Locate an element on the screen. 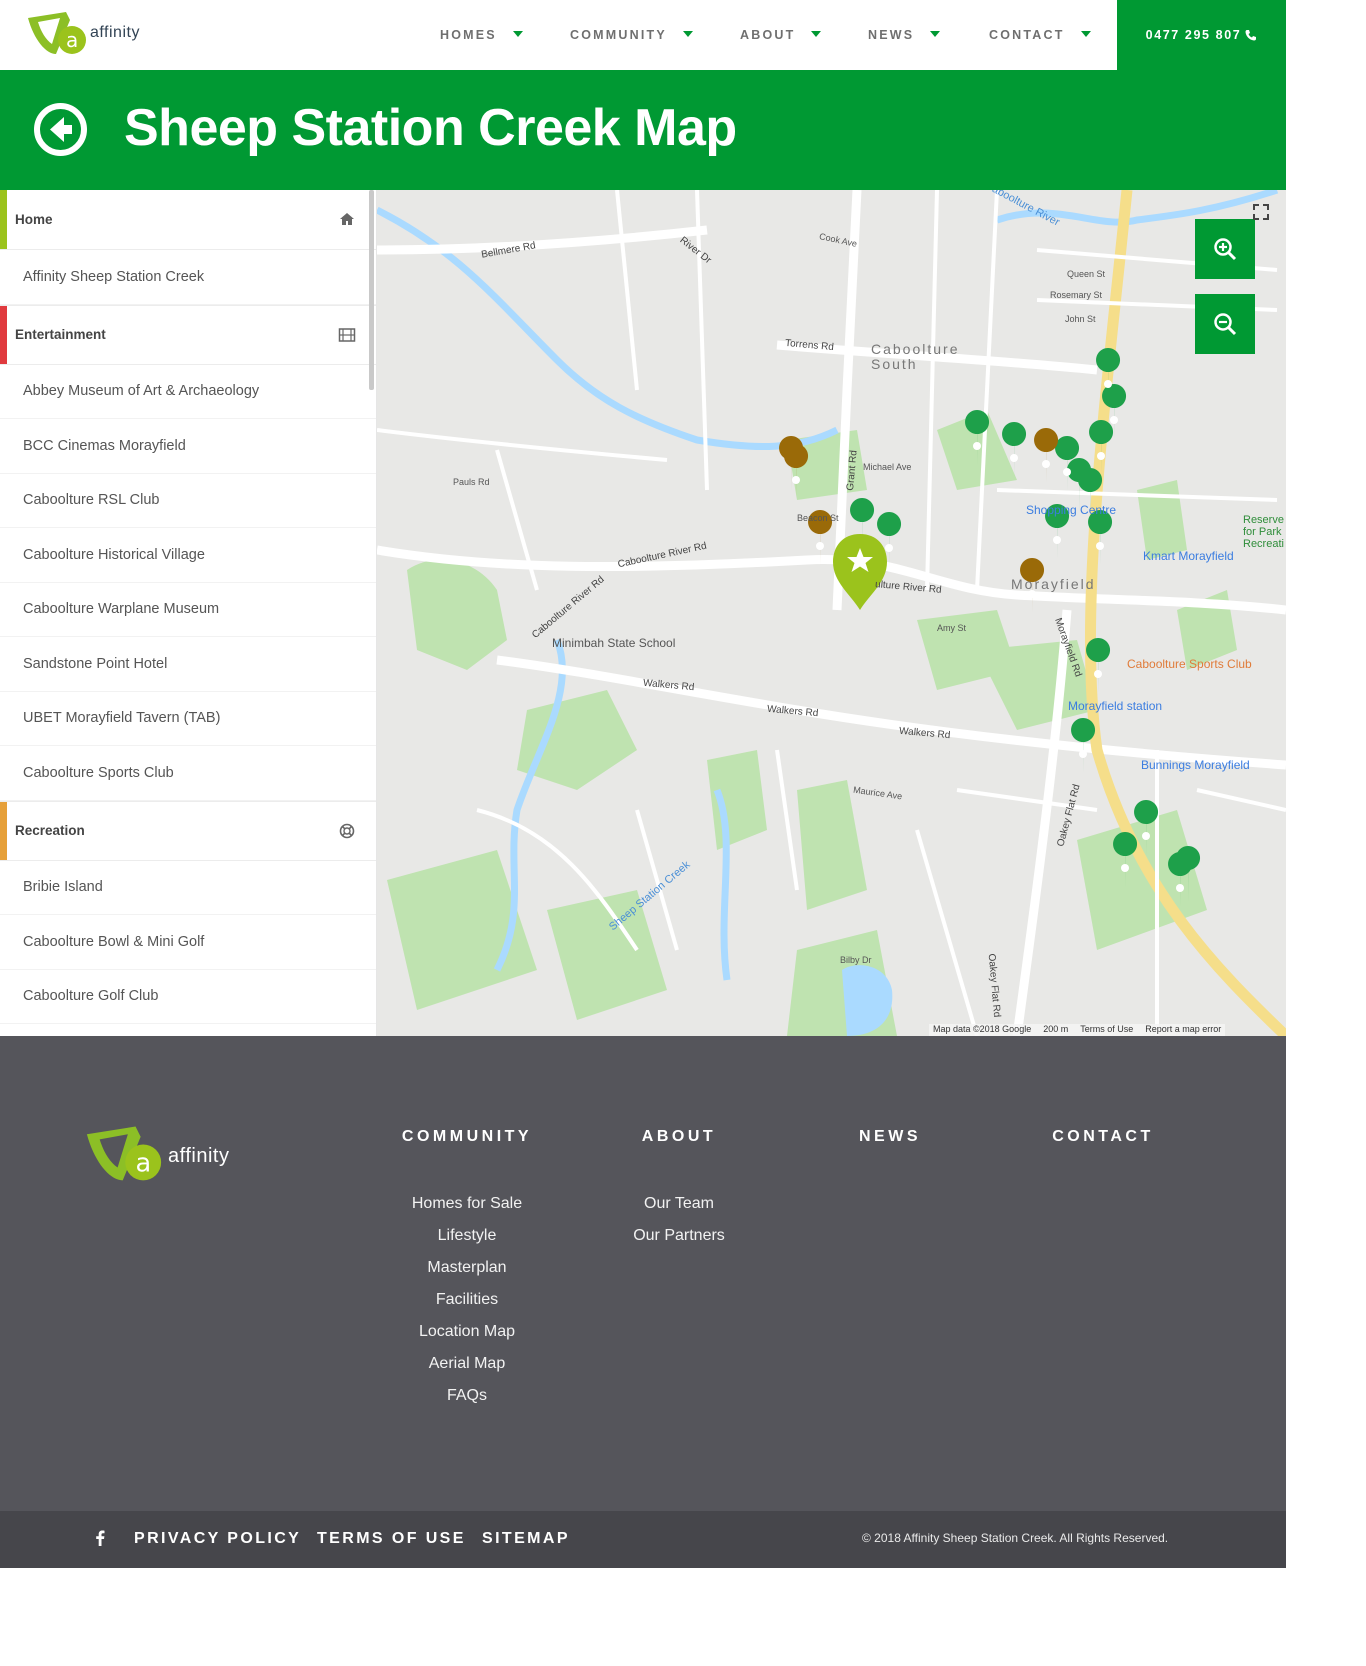  footer-link: Masterplan is located at coordinates (467, 1268).